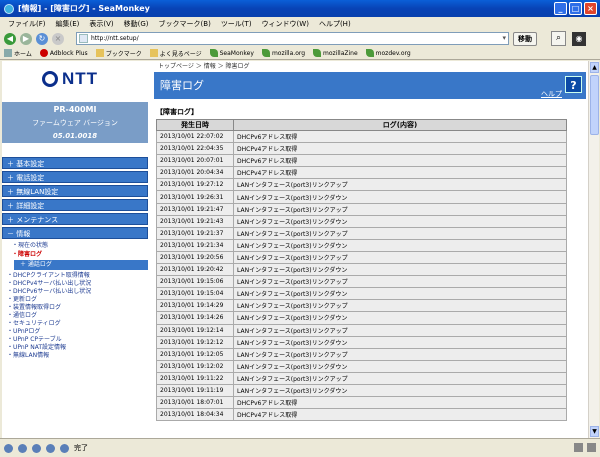 This screenshot has height=457, width=600. Describe the element at coordinates (593, 249) in the screenshot. I see `vertical-scrollbar: ▲ ▼` at that location.